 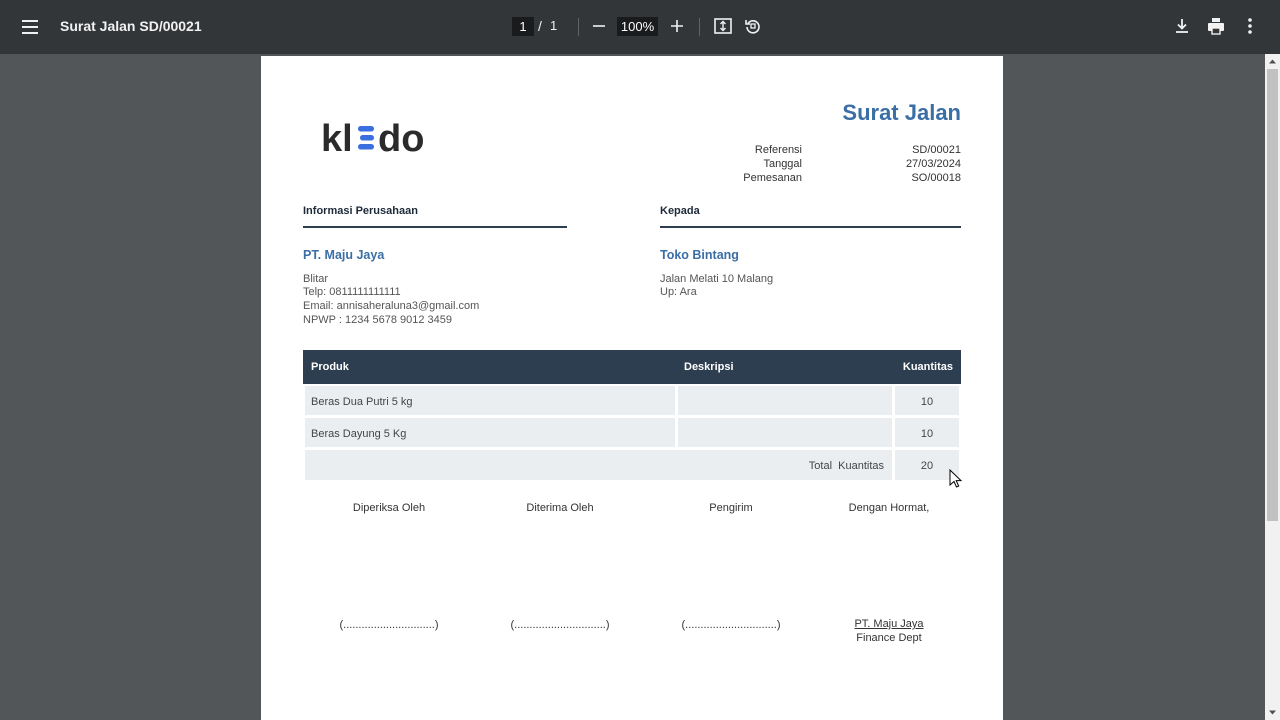 What do you see at coordinates (717, 279) in the screenshot?
I see `recipient-address: Jalan Melati 10 Malang` at bounding box center [717, 279].